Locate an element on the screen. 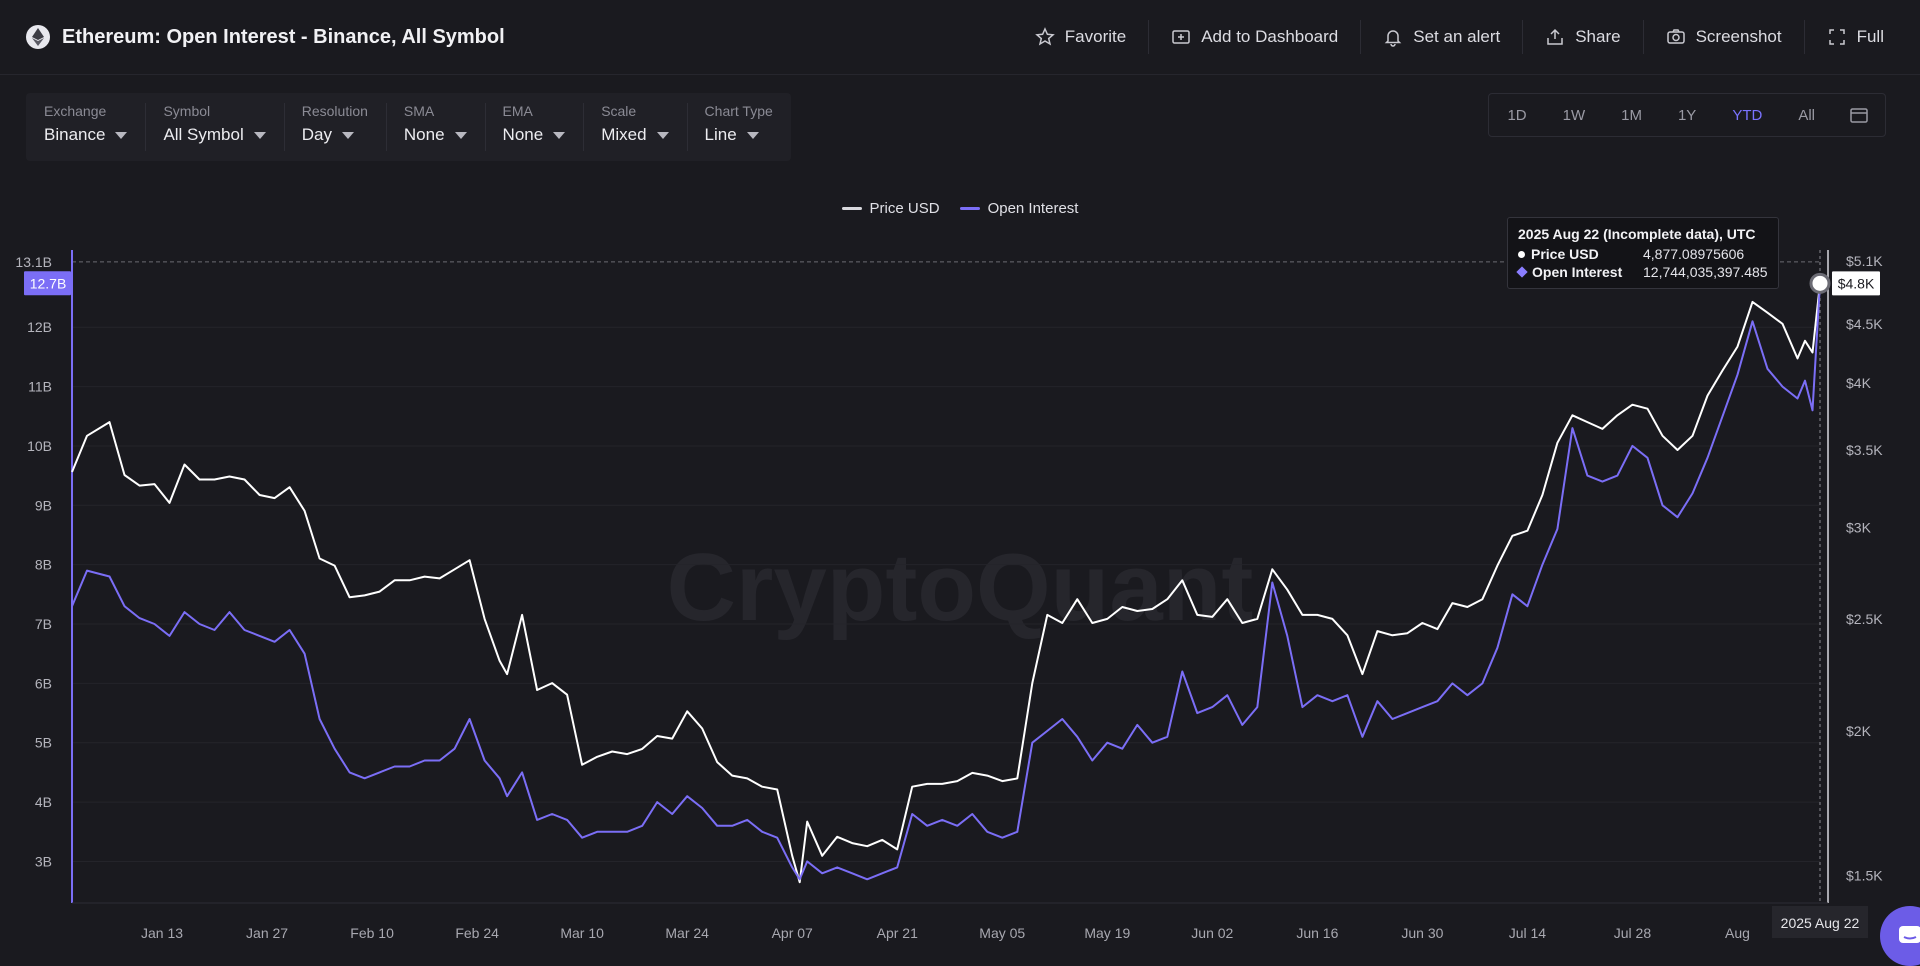 The image size is (1920, 966). open-interest-diamond-icon is located at coordinates (1522, 272).